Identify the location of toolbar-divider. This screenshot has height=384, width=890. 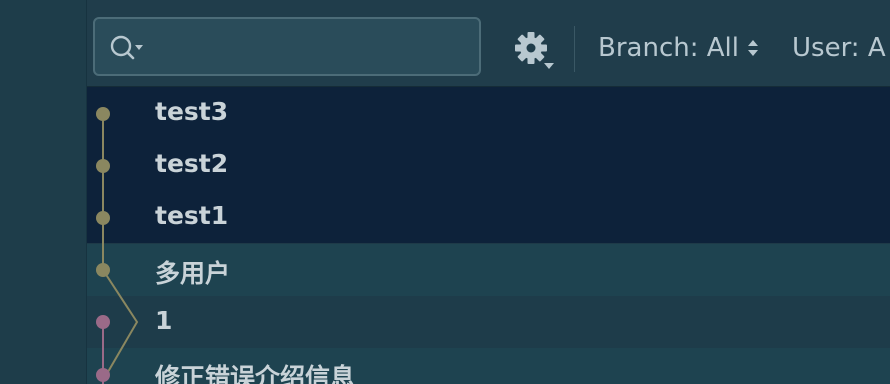
(574, 49).